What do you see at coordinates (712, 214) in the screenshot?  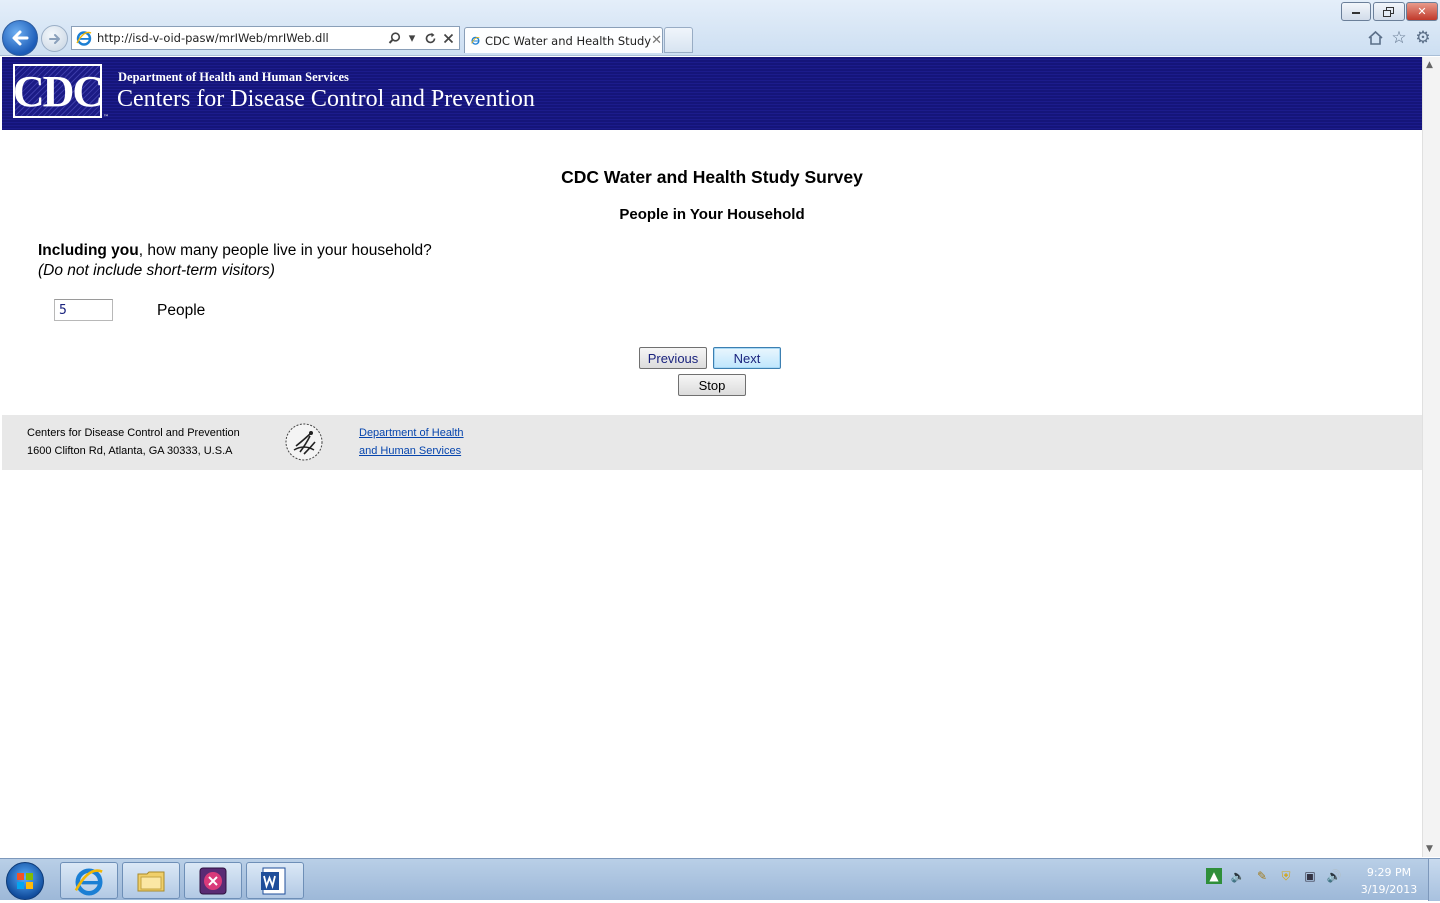 I see `section-title: People in Your Household` at bounding box center [712, 214].